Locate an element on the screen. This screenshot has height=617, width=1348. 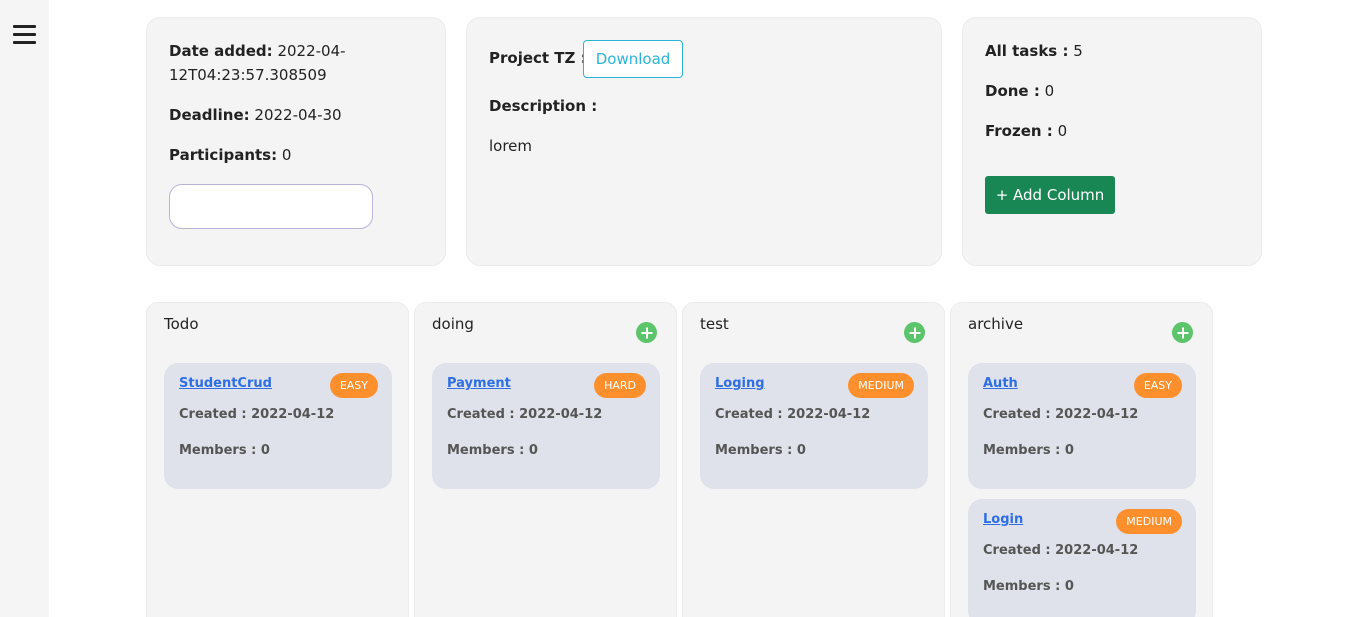
description-value: lorem is located at coordinates (511, 146).